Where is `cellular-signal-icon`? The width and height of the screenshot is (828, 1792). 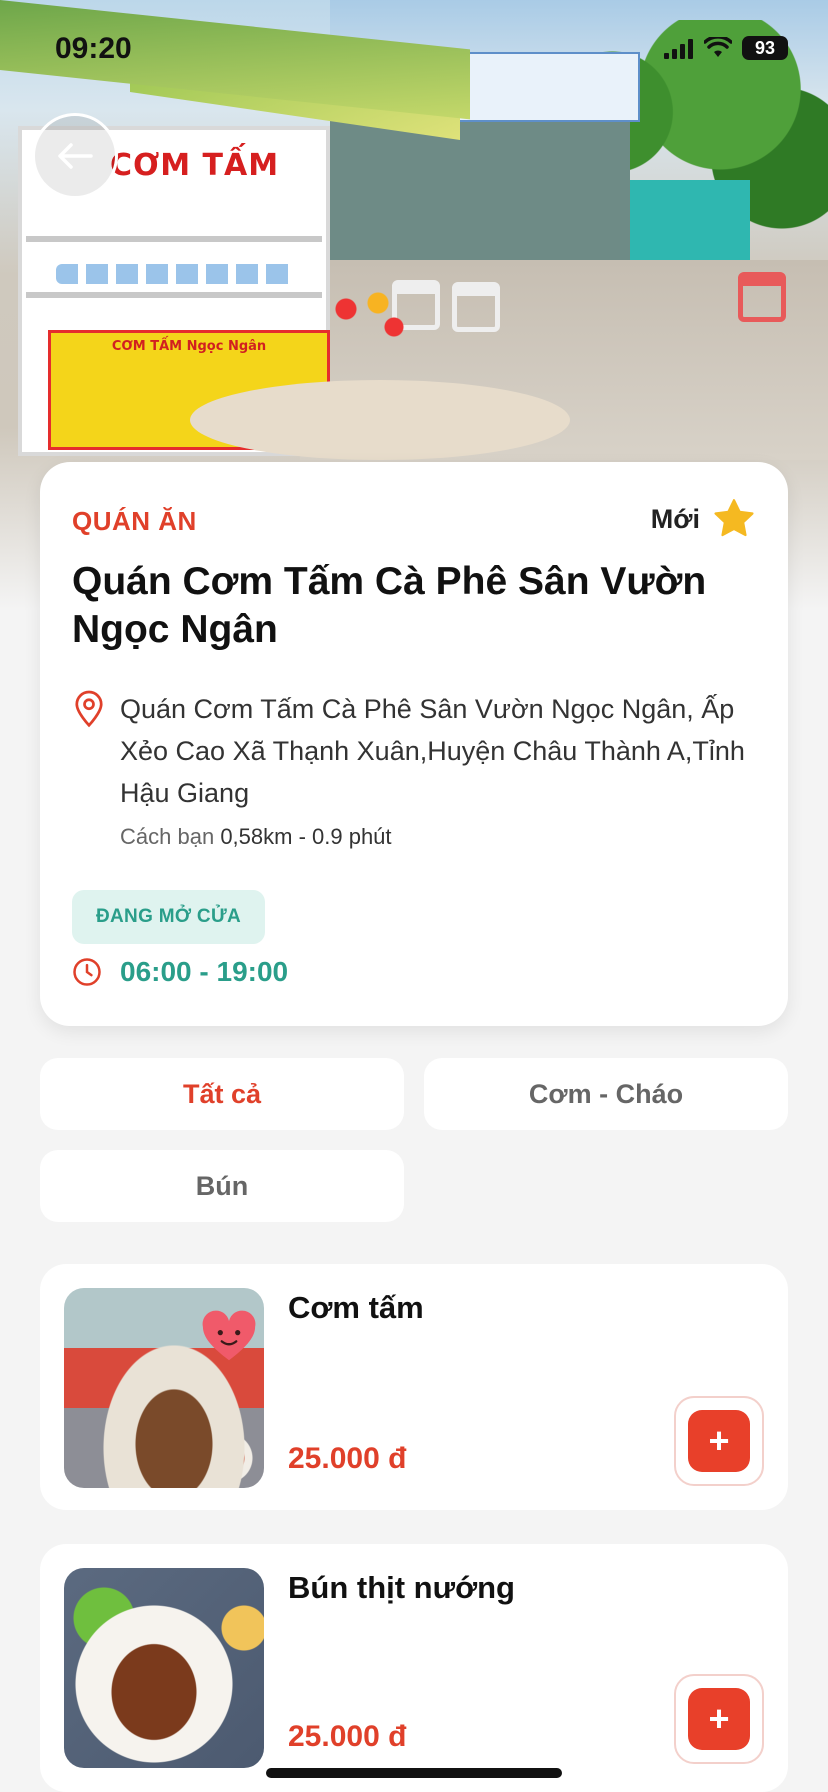
cellular-signal-icon is located at coordinates (679, 48).